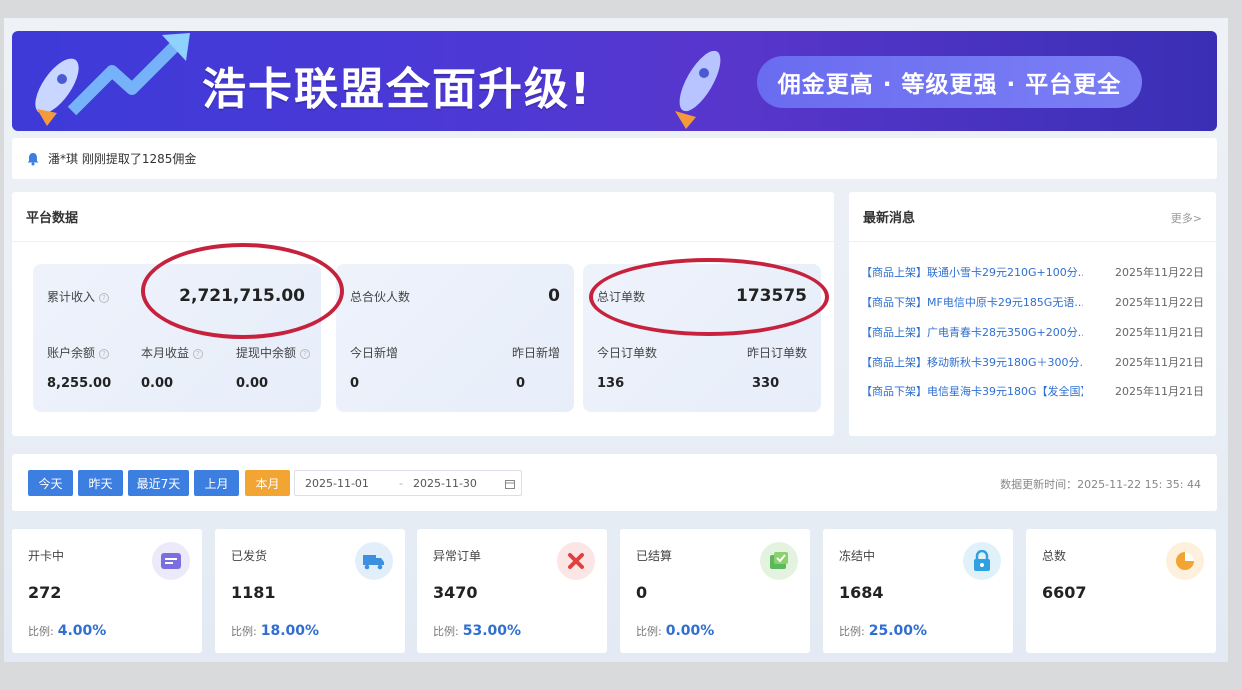 This screenshot has height=690, width=1242. What do you see at coordinates (510, 484) in the screenshot?
I see `calendar-icon` at bounding box center [510, 484].